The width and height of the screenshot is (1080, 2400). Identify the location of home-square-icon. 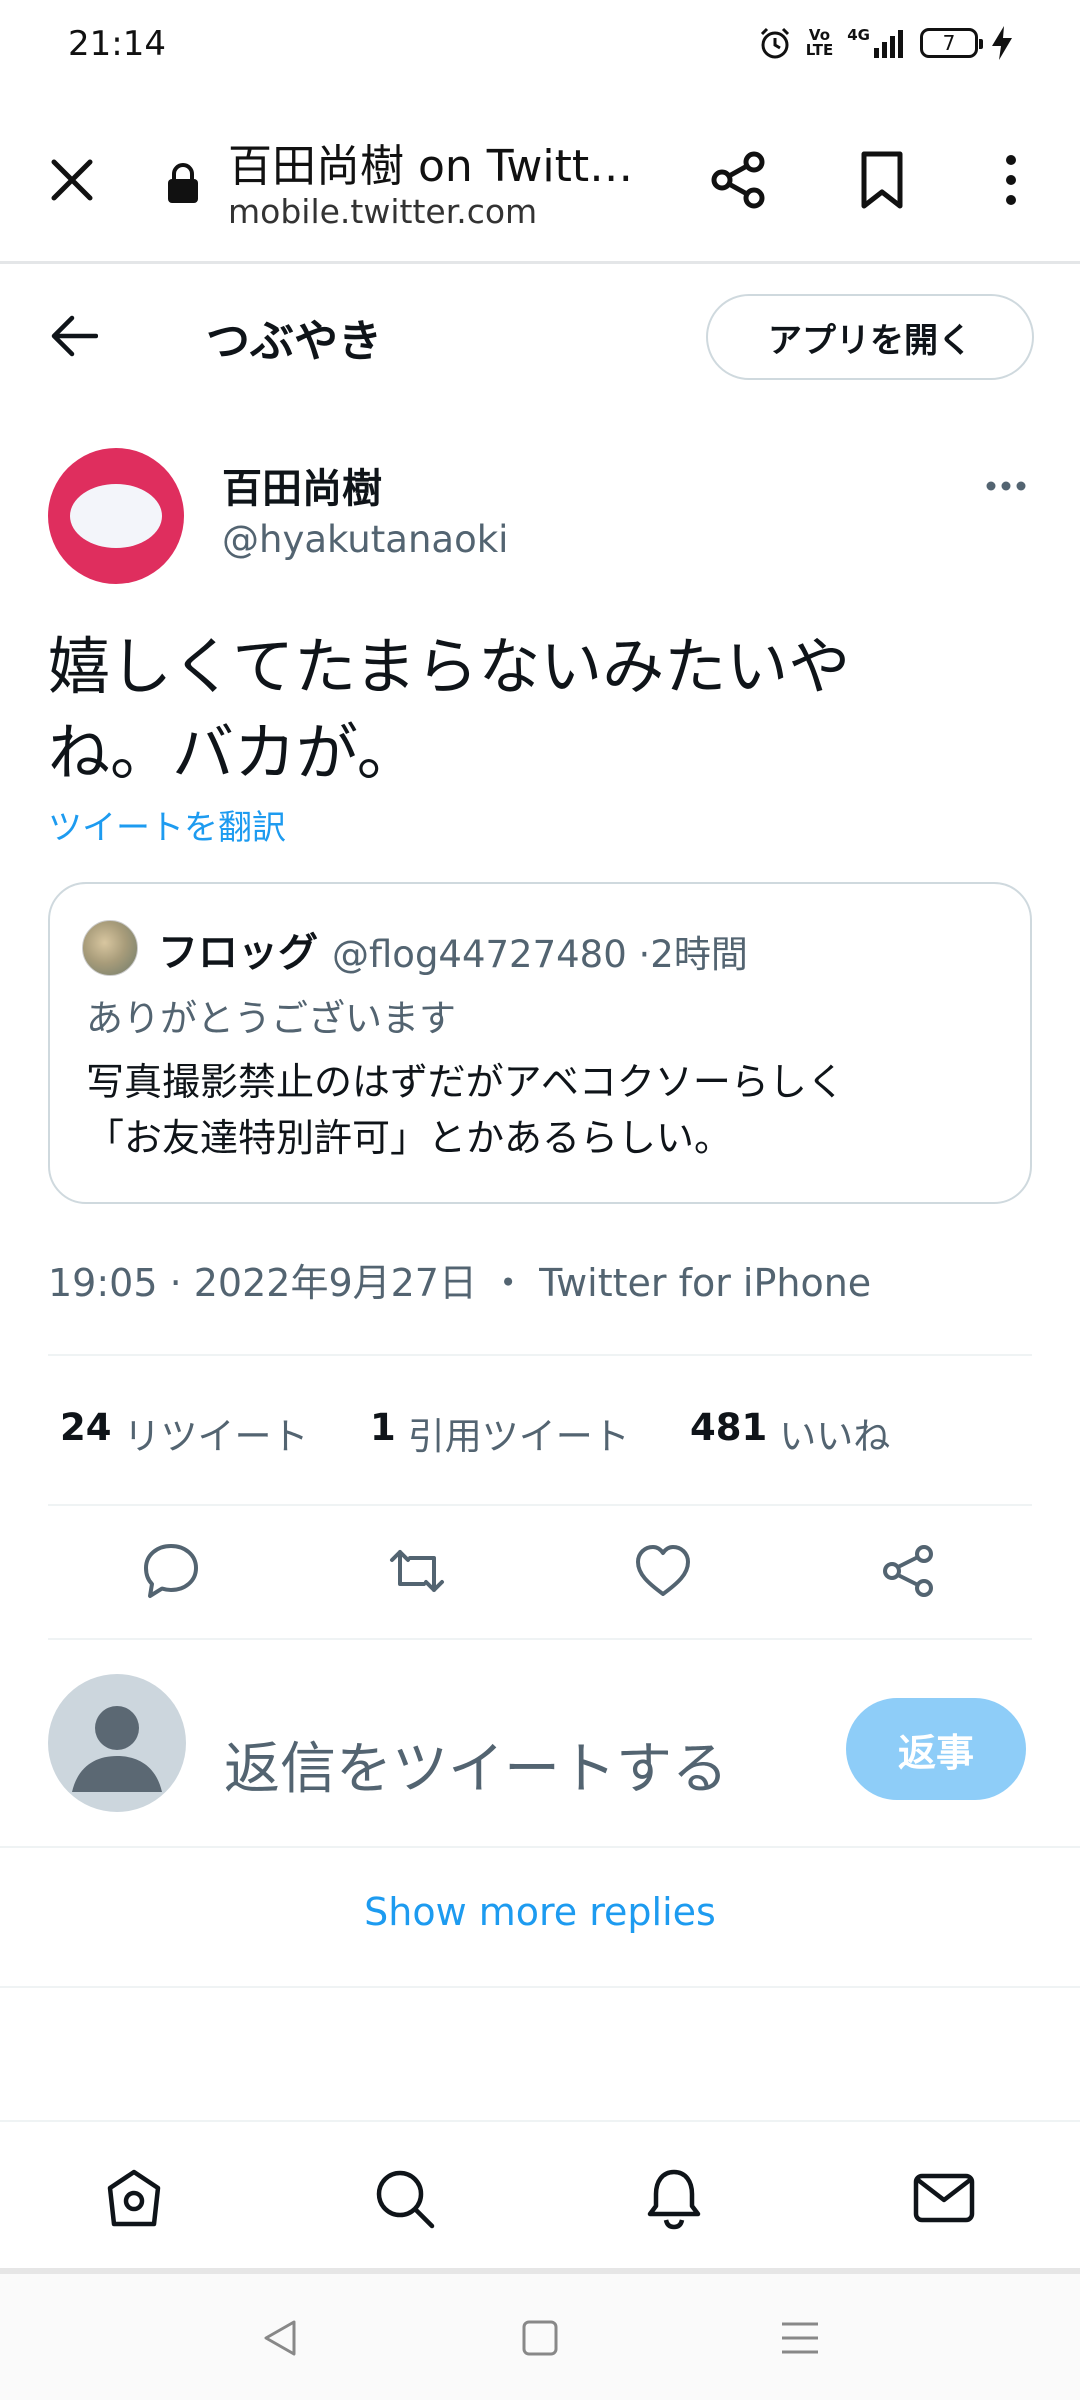
(540, 2338).